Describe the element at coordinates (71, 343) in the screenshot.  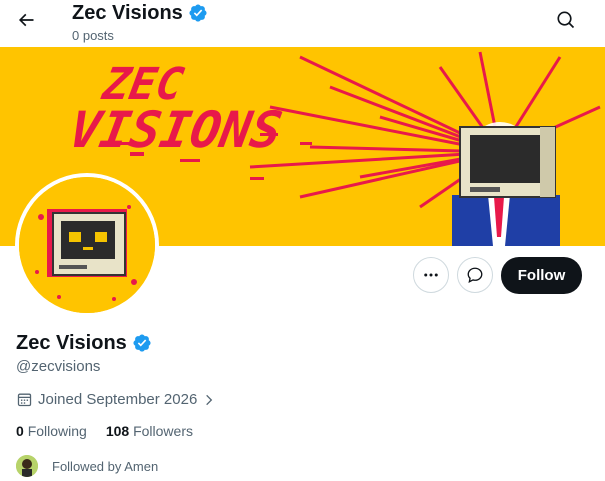
I see `profile-name-text: Zec Visions` at that location.